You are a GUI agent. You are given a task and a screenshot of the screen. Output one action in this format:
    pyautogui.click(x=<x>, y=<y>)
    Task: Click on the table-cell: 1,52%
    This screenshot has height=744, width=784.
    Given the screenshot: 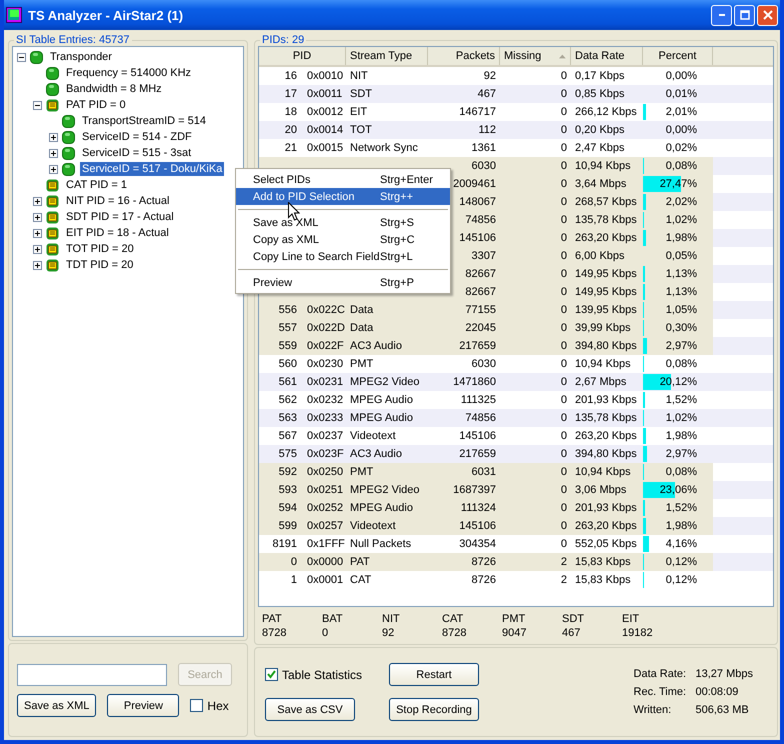 What is the action you would take?
    pyautogui.click(x=681, y=508)
    